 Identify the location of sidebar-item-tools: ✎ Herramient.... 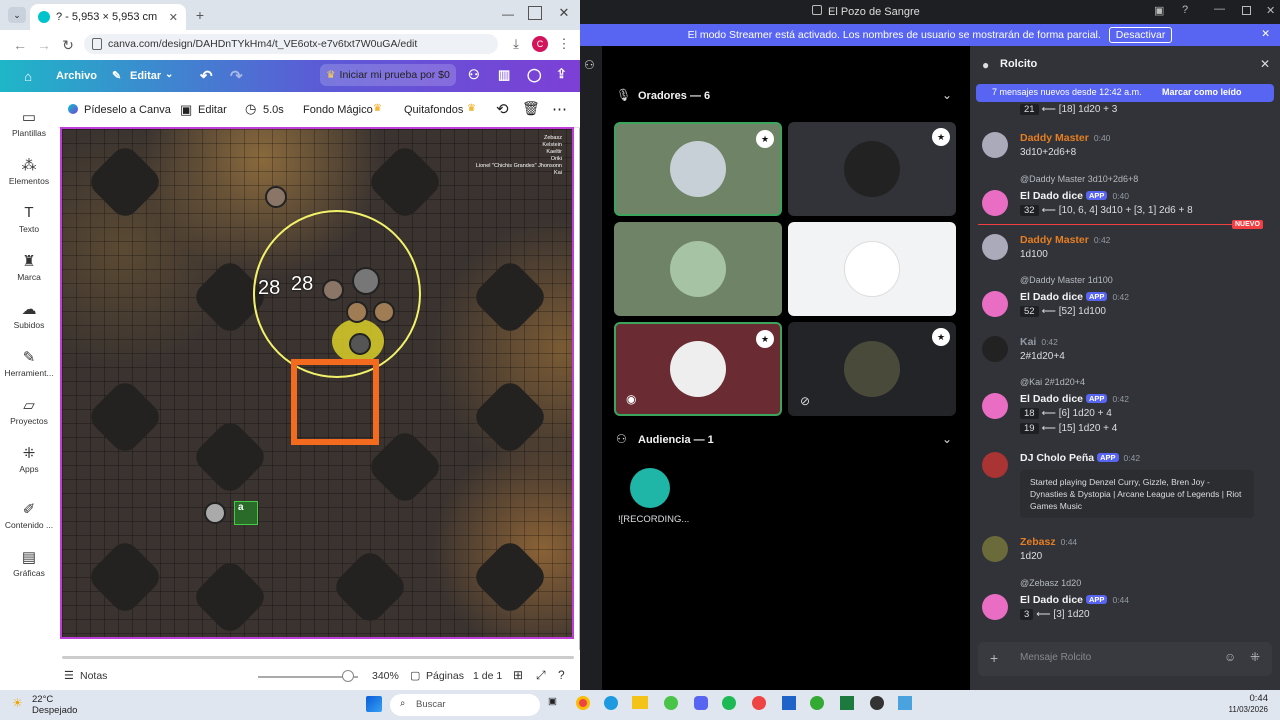
(29, 363).